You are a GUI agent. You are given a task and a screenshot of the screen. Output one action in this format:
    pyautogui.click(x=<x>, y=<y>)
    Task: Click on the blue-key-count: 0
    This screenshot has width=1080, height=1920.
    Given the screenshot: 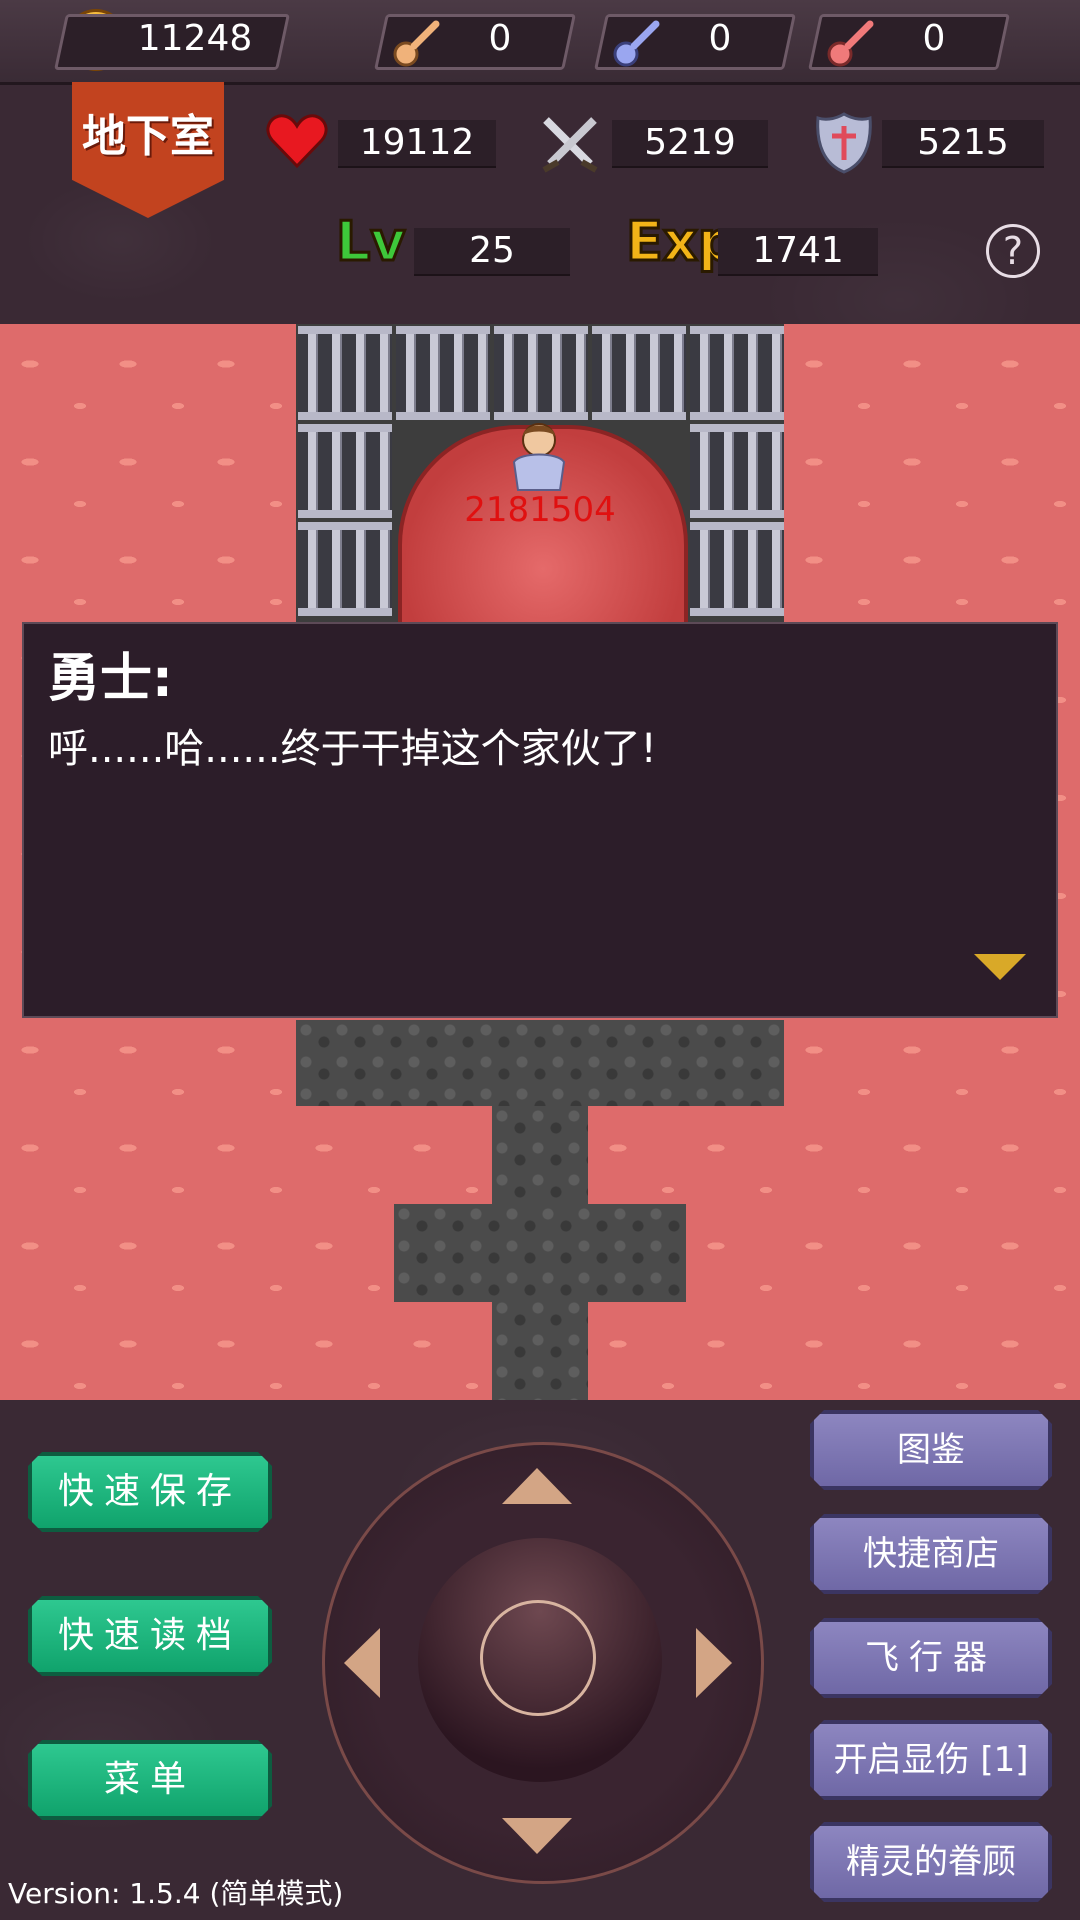 What is the action you would take?
    pyautogui.click(x=720, y=38)
    